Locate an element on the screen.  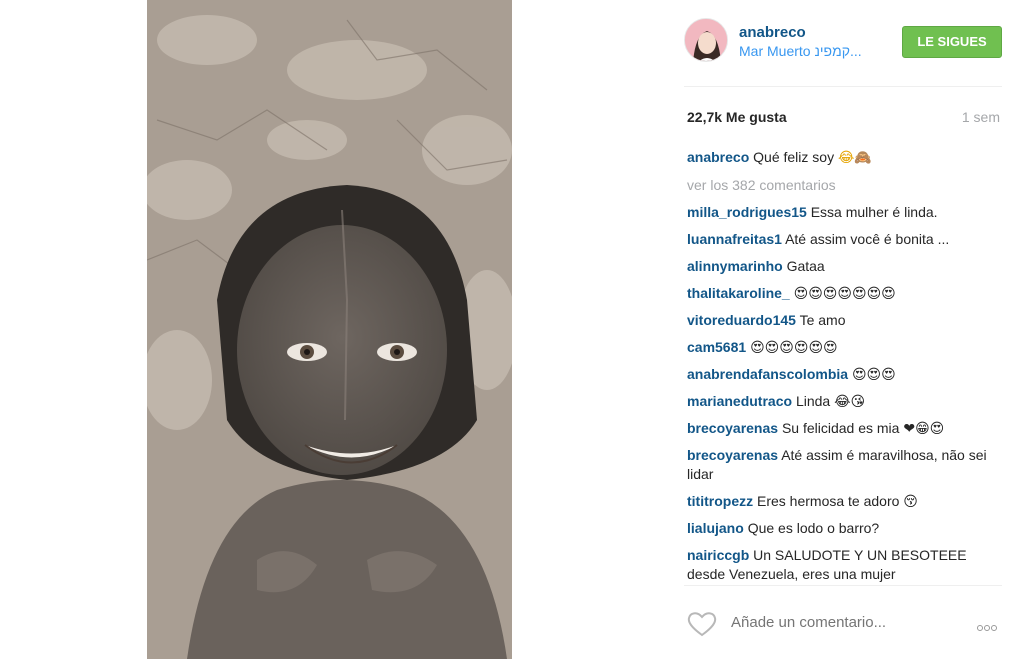
comment-username: lialujano is located at coordinates (715, 528).